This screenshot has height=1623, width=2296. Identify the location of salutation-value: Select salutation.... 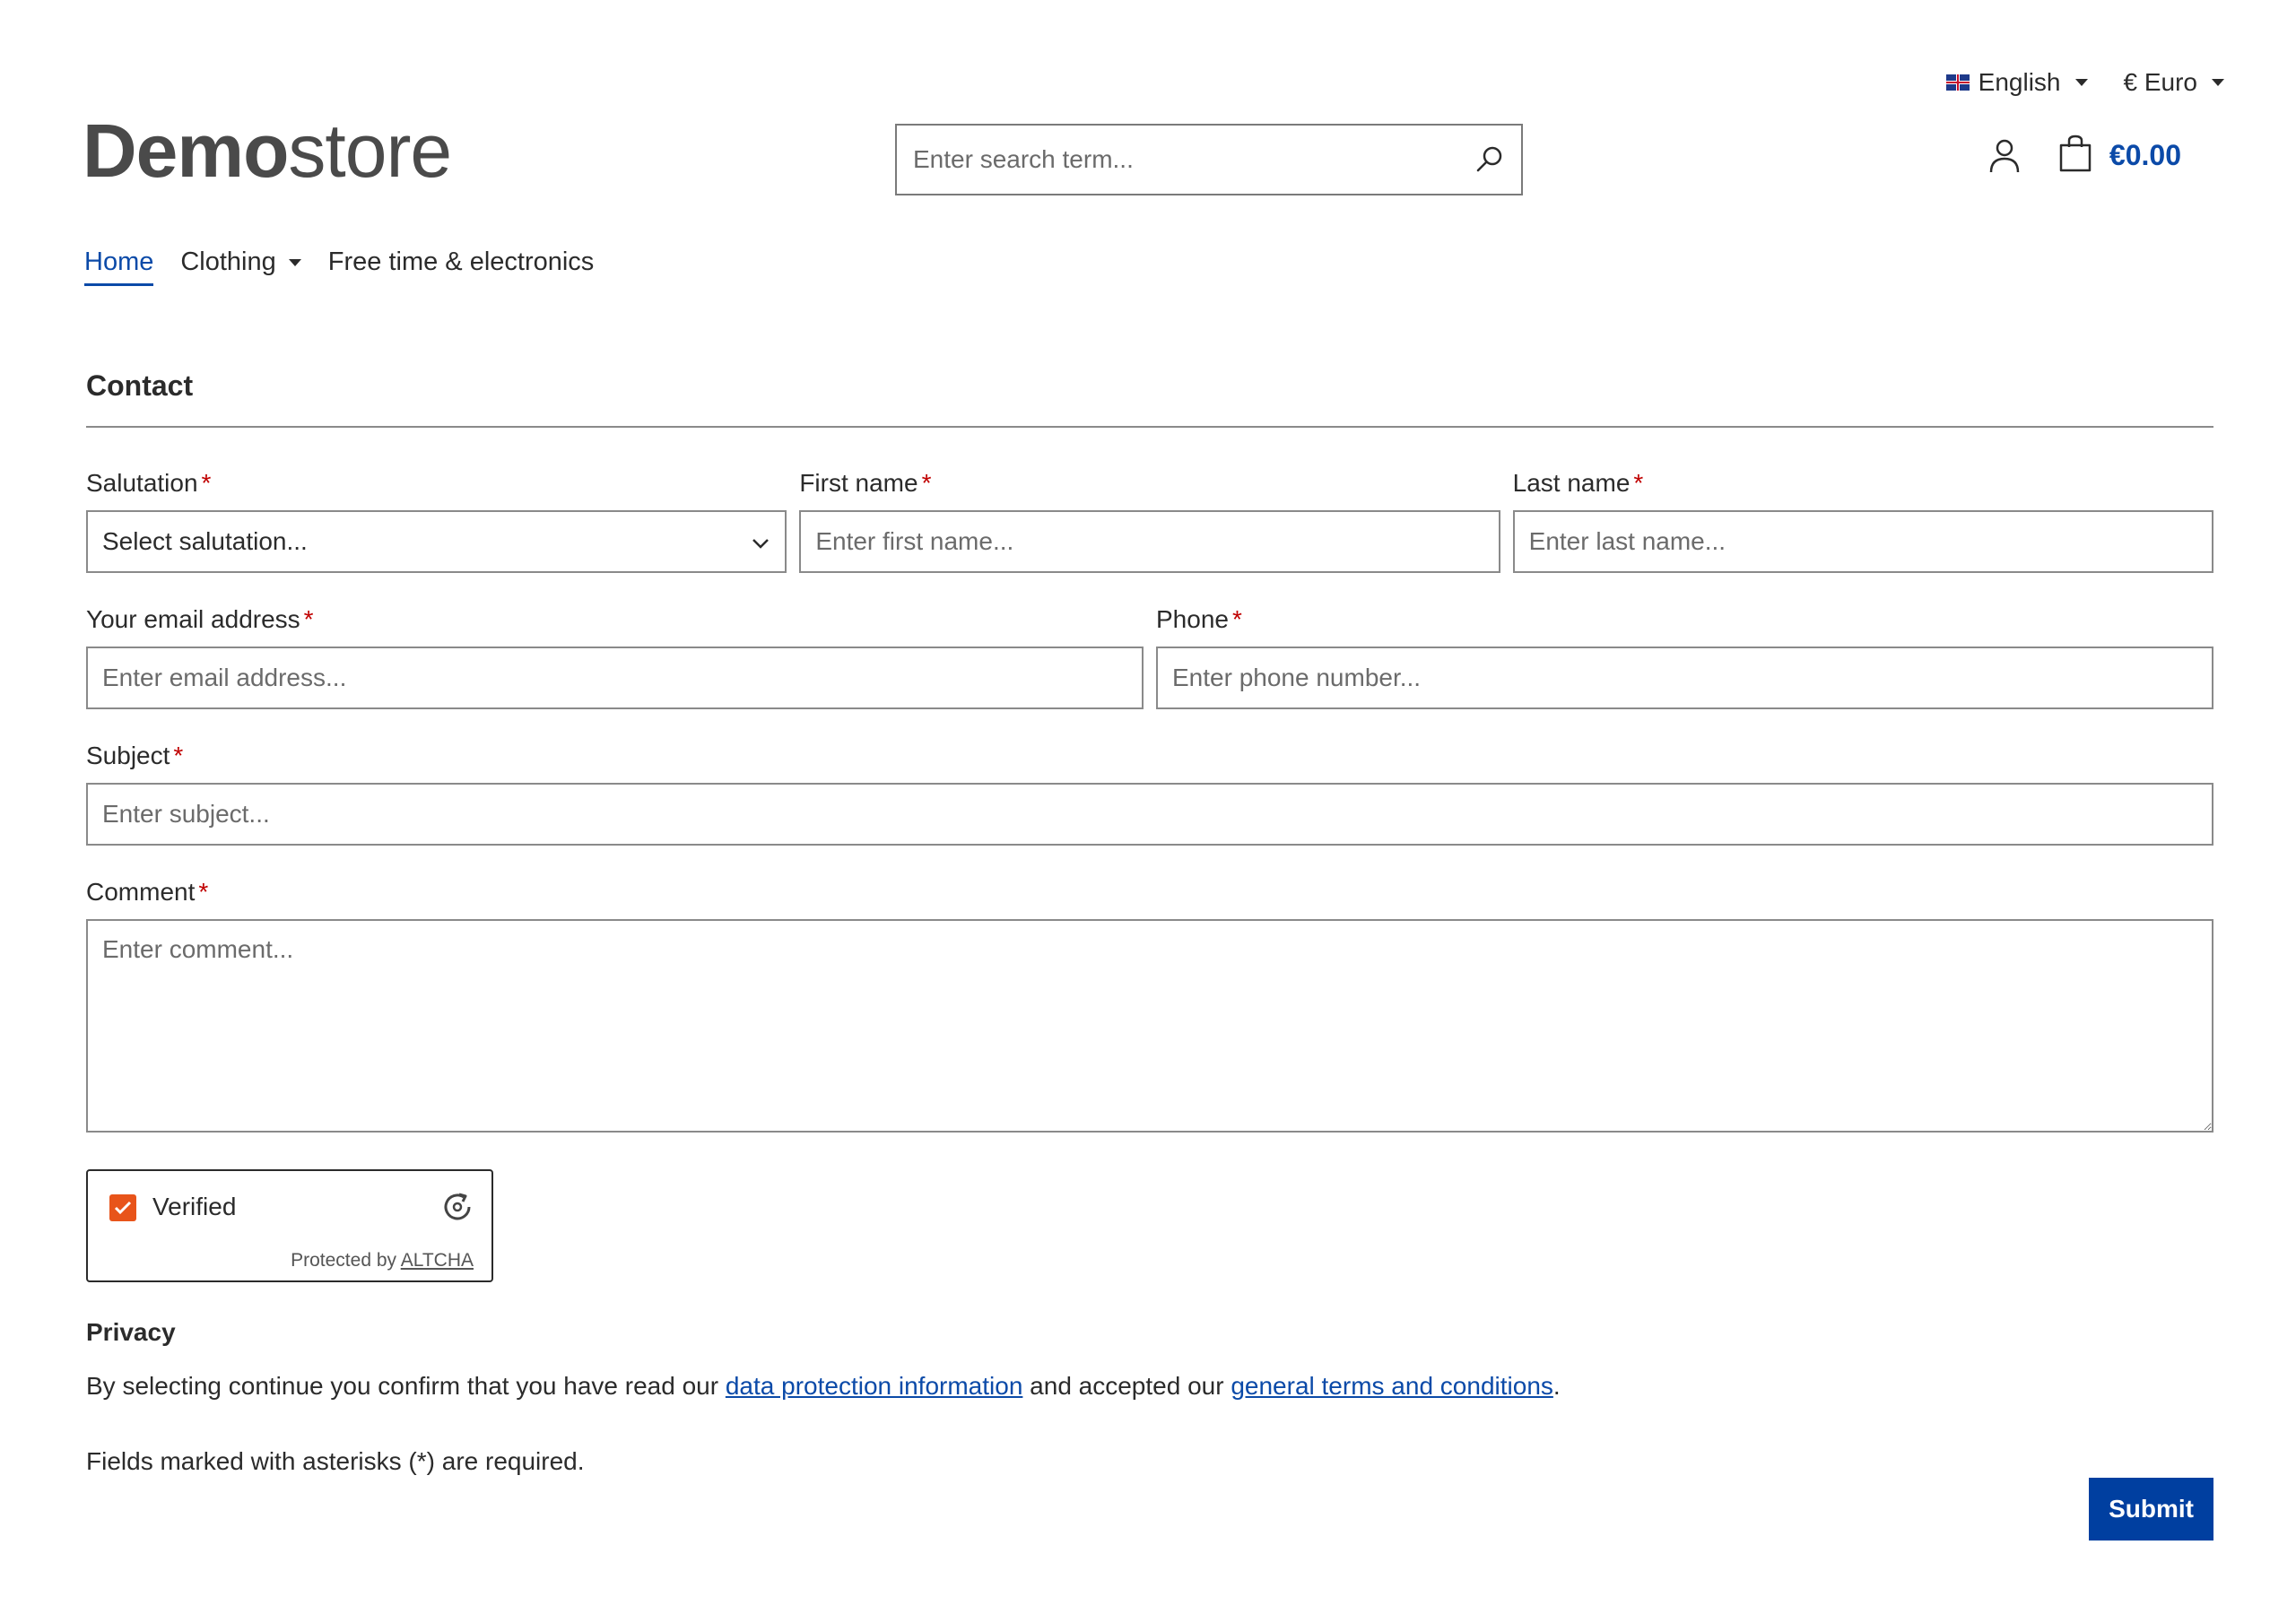
(205, 541).